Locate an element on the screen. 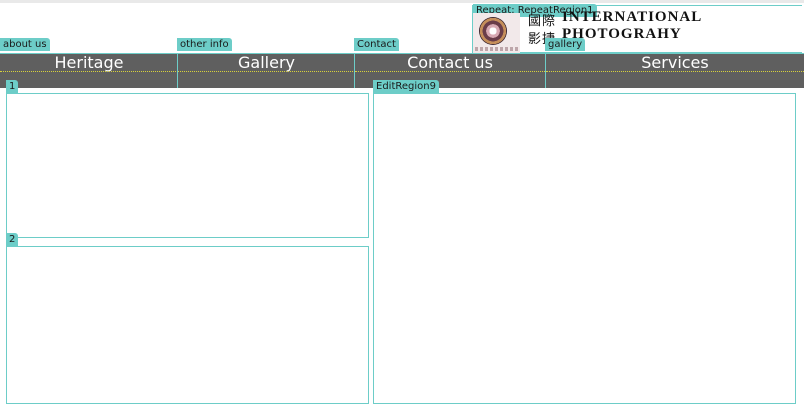 The width and height of the screenshot is (804, 409). edit-region-tag: EditRegion9 is located at coordinates (406, 86).